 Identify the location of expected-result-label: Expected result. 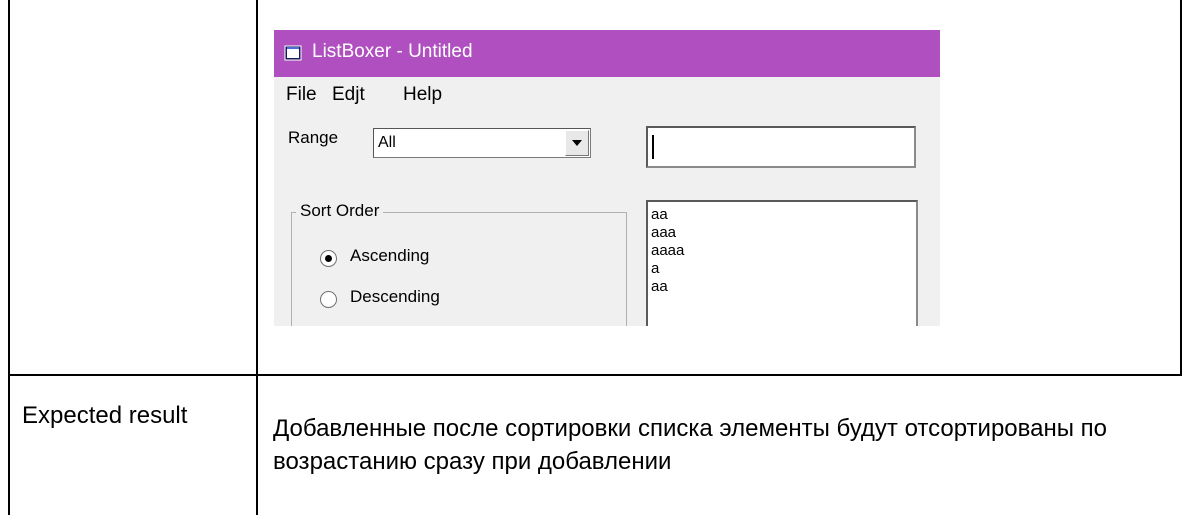
(105, 415).